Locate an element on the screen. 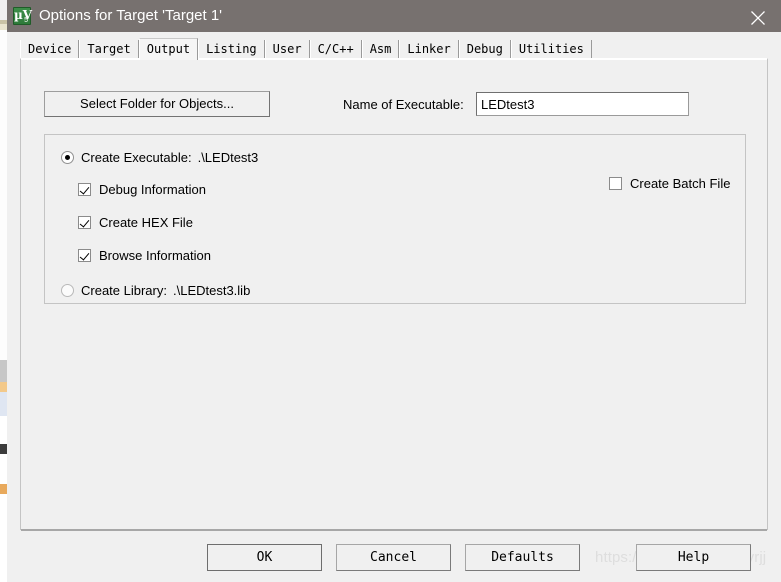  create-batch-file-label: Create Batch File is located at coordinates (680, 183).